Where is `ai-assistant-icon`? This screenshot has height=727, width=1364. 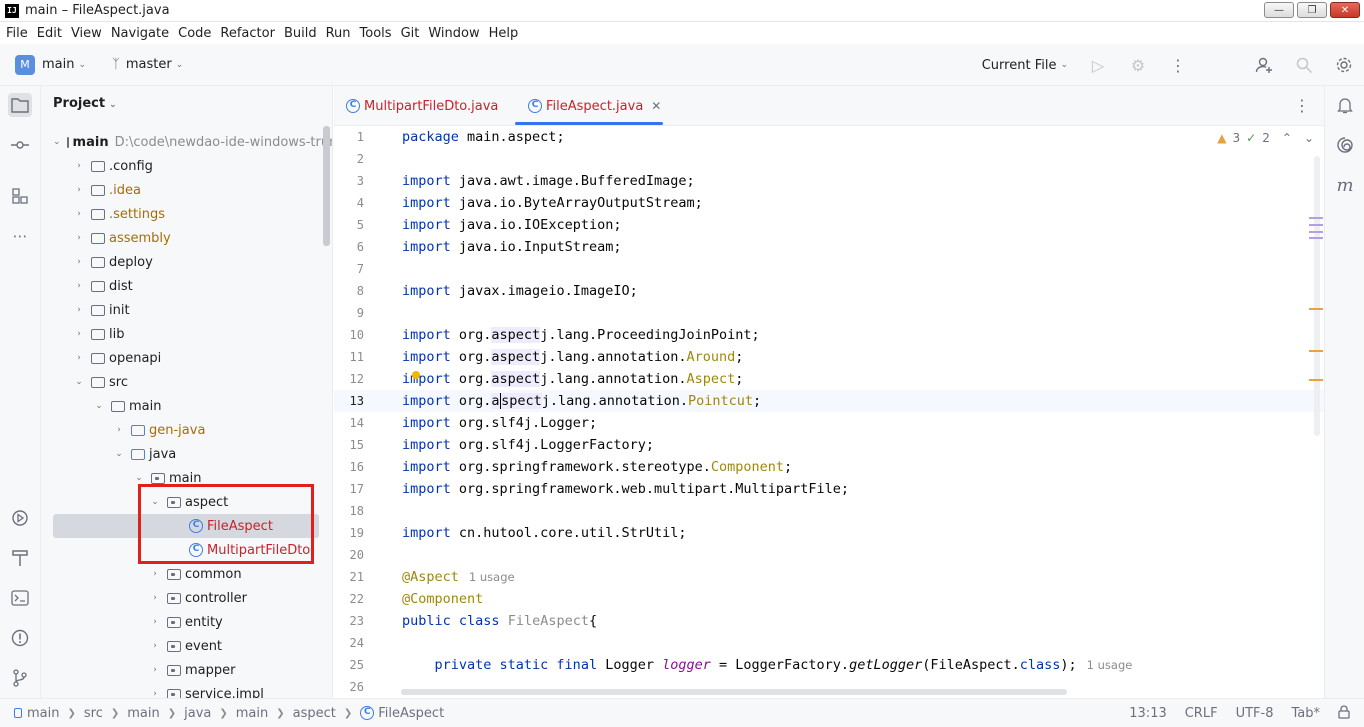 ai-assistant-icon is located at coordinates (1345, 145).